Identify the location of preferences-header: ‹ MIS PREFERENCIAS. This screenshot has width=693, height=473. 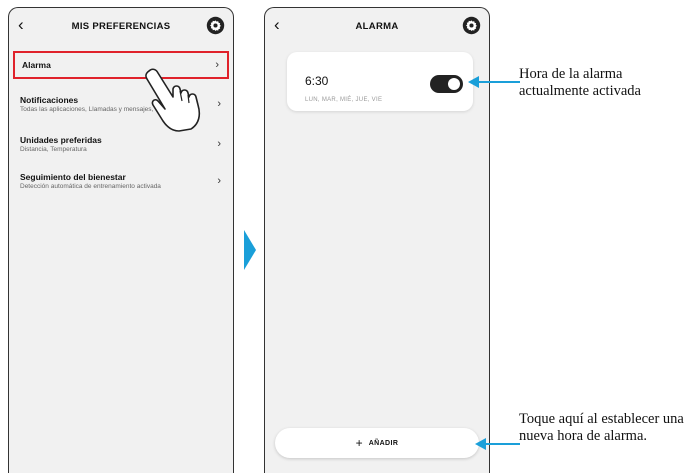
(121, 26).